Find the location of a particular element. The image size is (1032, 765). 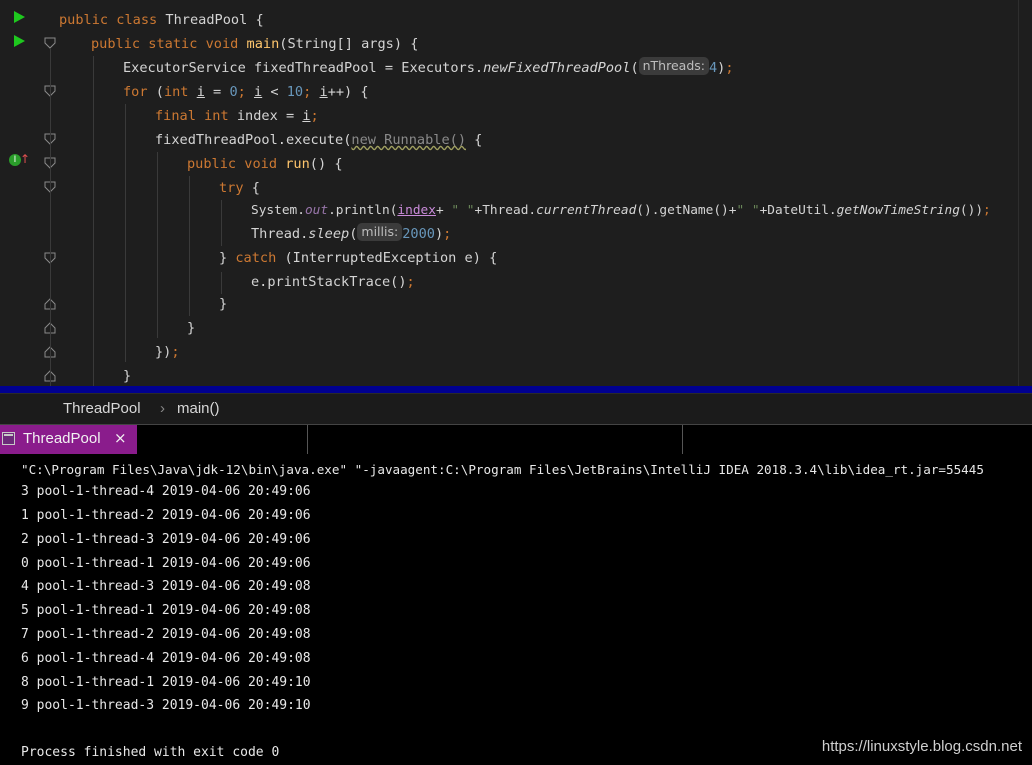

code-line-1: public class ThreadPool { is located at coordinates (161, 20).